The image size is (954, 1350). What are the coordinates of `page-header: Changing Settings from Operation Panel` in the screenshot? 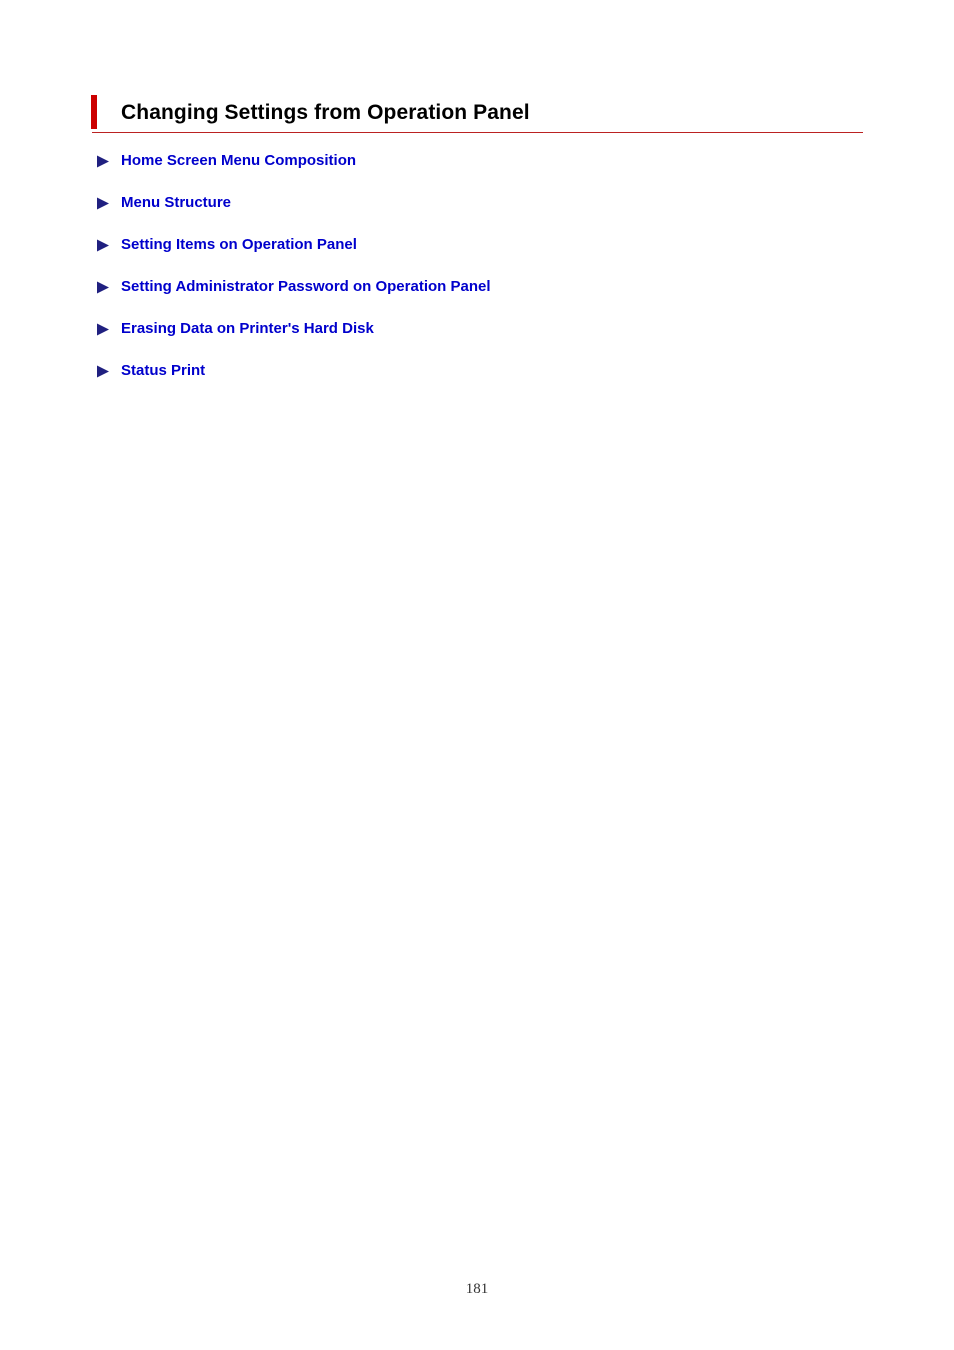 It's located at (477, 113).